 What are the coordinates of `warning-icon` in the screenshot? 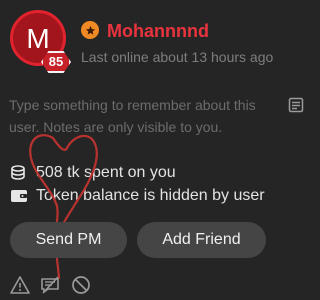 It's located at (20, 285).